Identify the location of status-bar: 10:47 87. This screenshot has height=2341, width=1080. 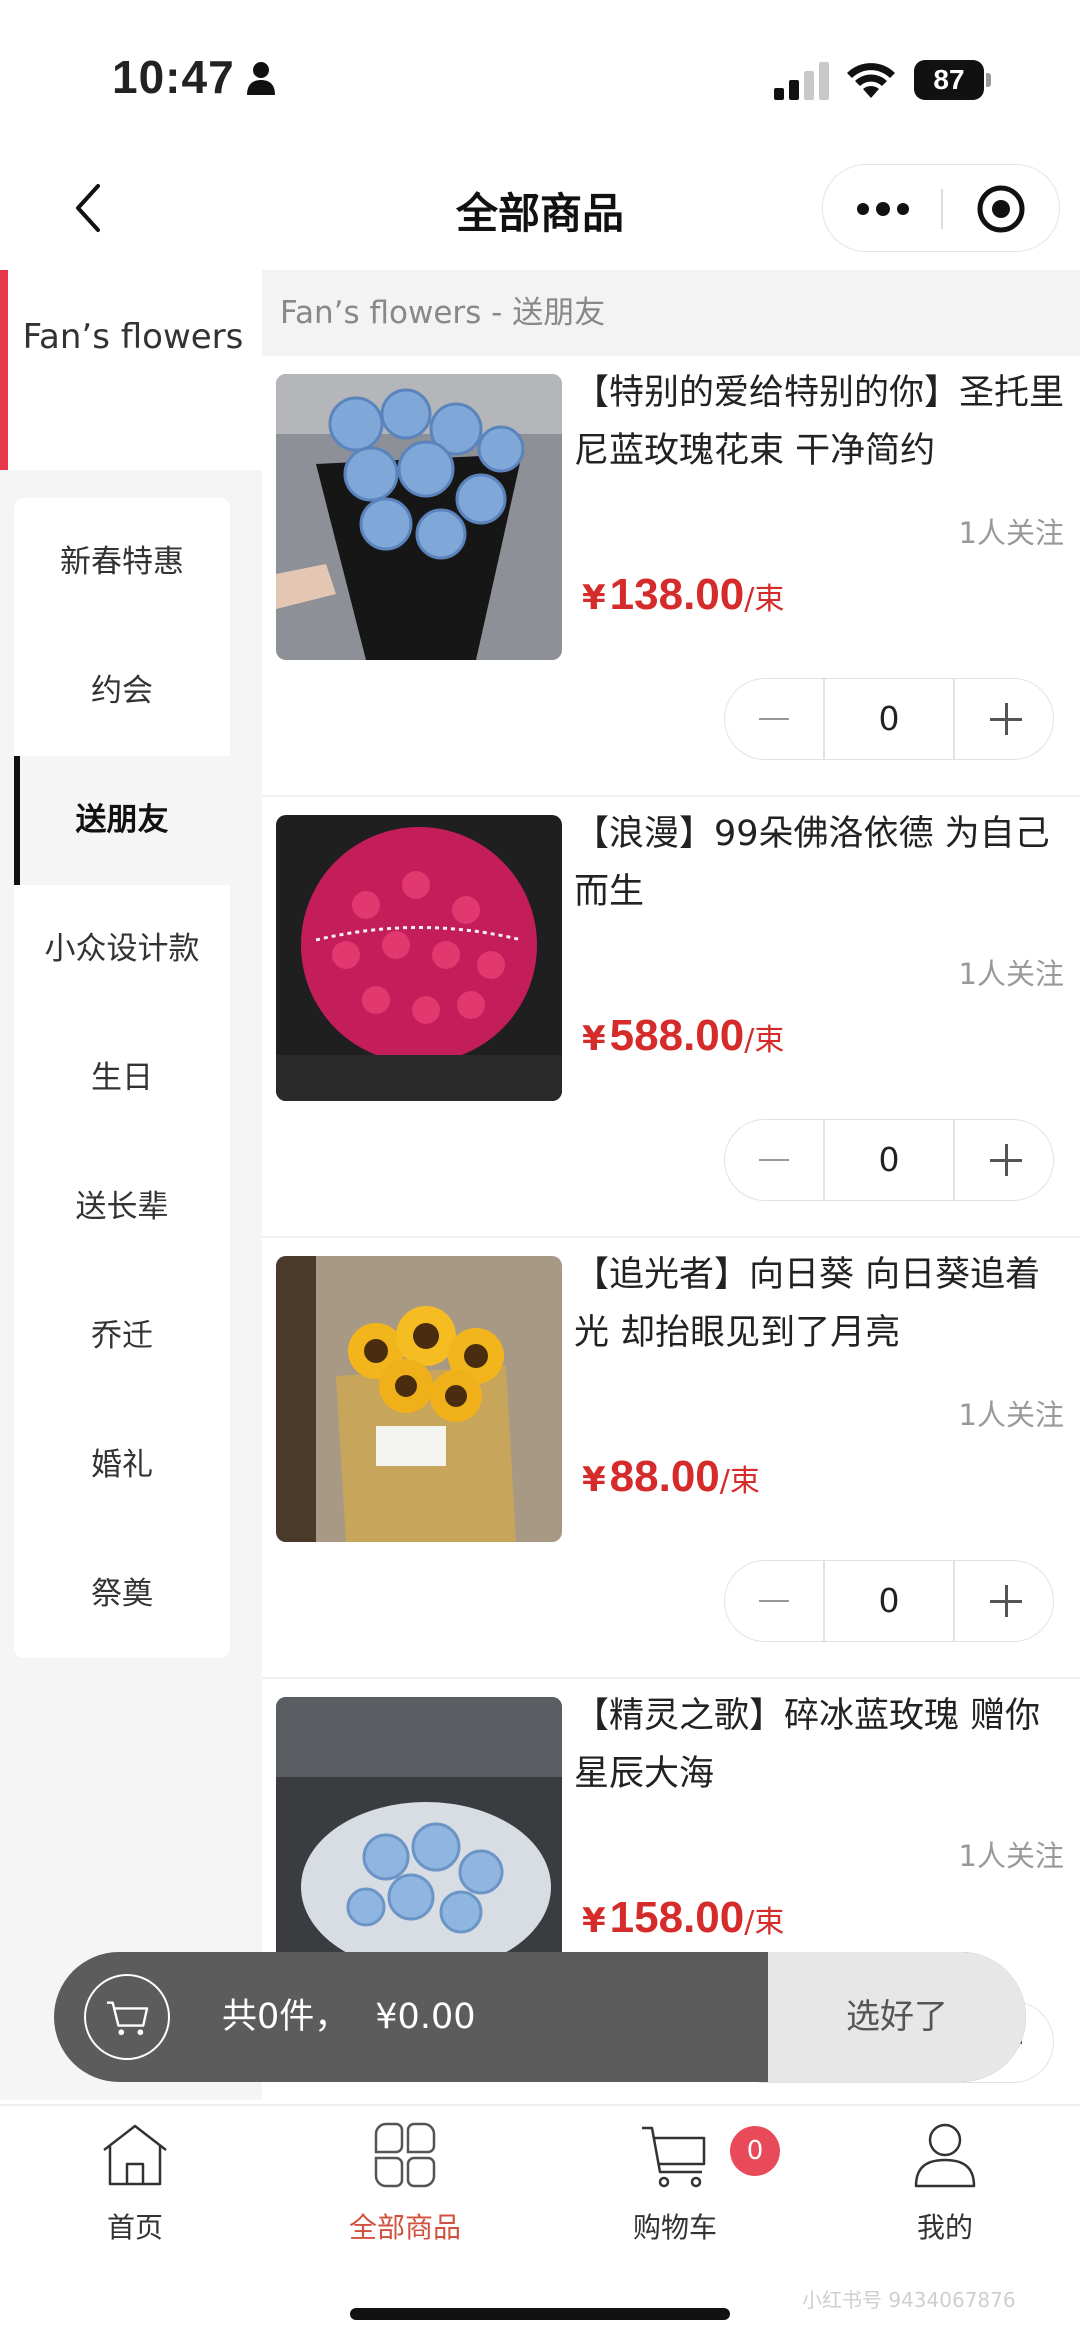
(540, 75).